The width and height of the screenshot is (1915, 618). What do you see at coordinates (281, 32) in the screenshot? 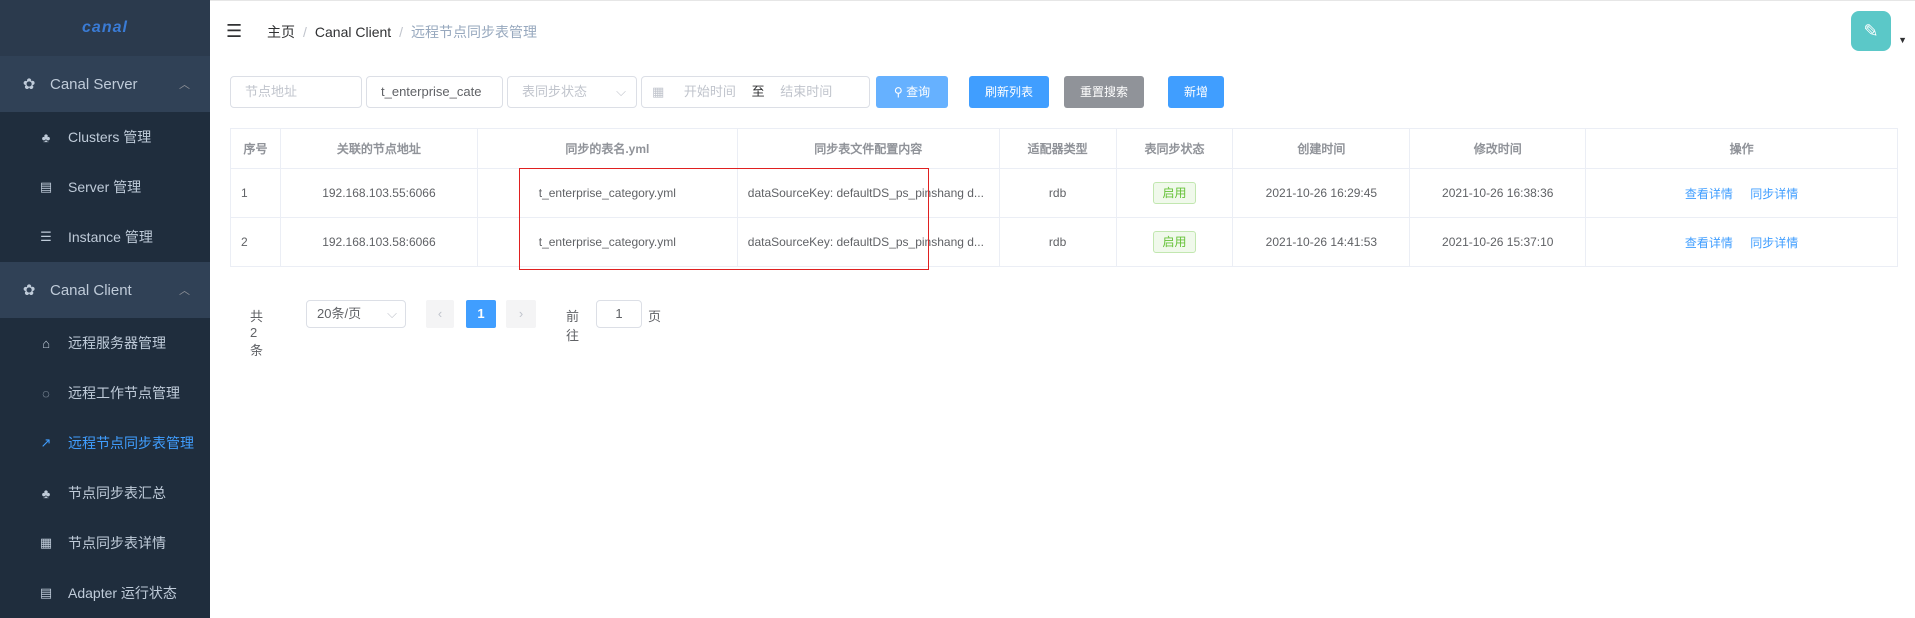
I see `breadcrumb-home: 主页` at bounding box center [281, 32].